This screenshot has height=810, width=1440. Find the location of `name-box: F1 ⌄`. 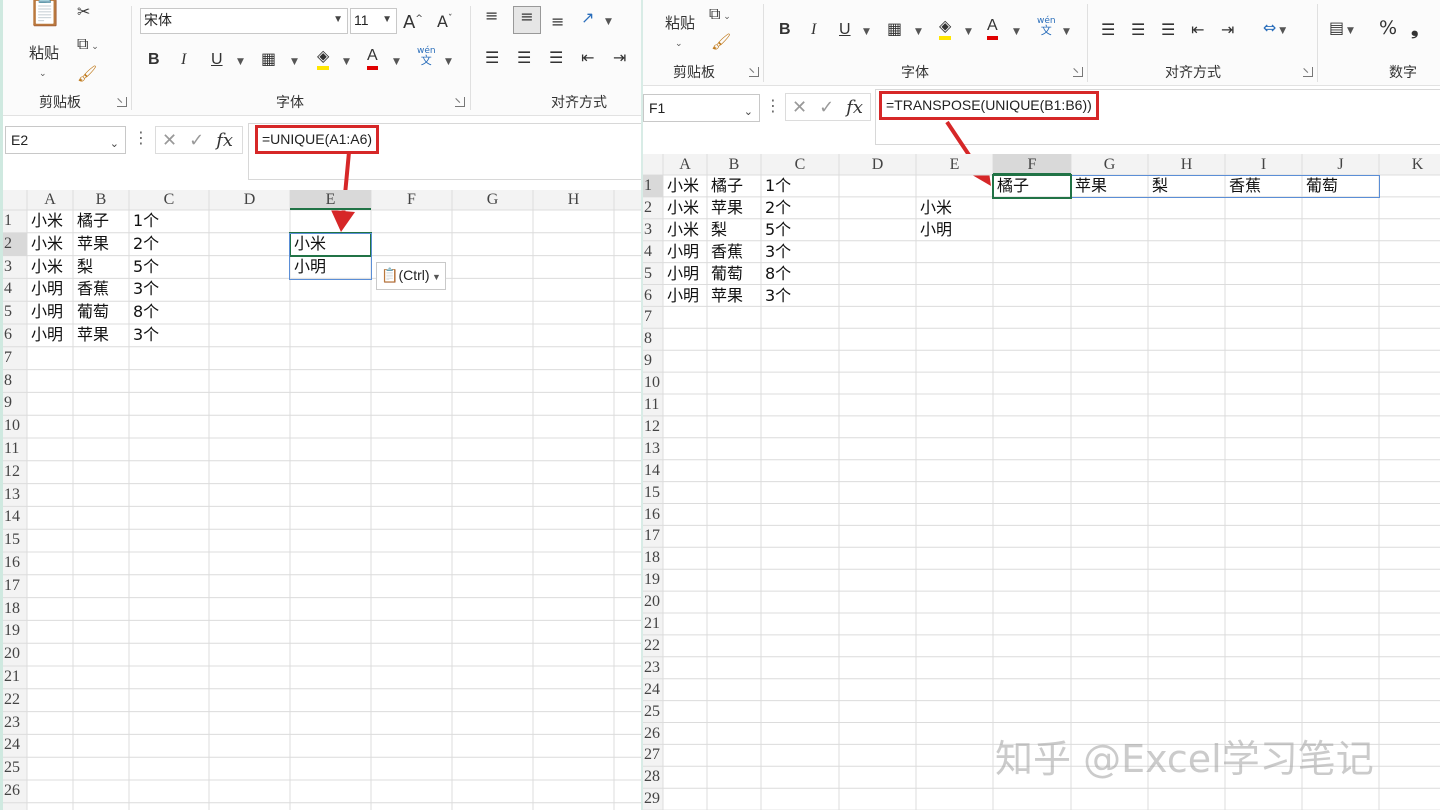

name-box: F1 ⌄ is located at coordinates (701, 108).